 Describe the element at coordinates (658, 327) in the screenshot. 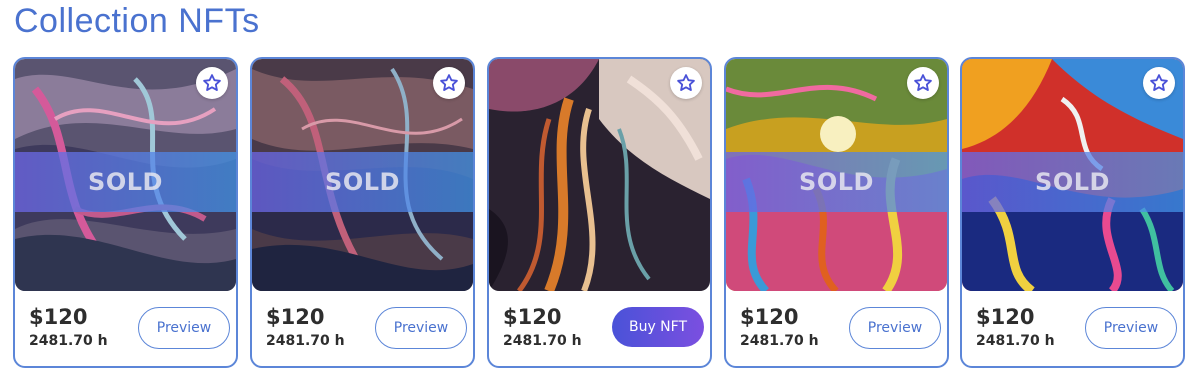

I see `buy-nft-button: Buy NFT` at that location.